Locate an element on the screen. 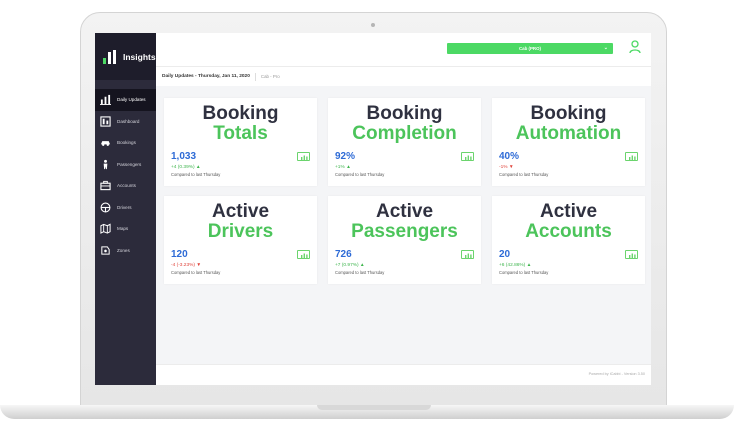  sidebar-item-label: Dashboard is located at coordinates (128, 121).